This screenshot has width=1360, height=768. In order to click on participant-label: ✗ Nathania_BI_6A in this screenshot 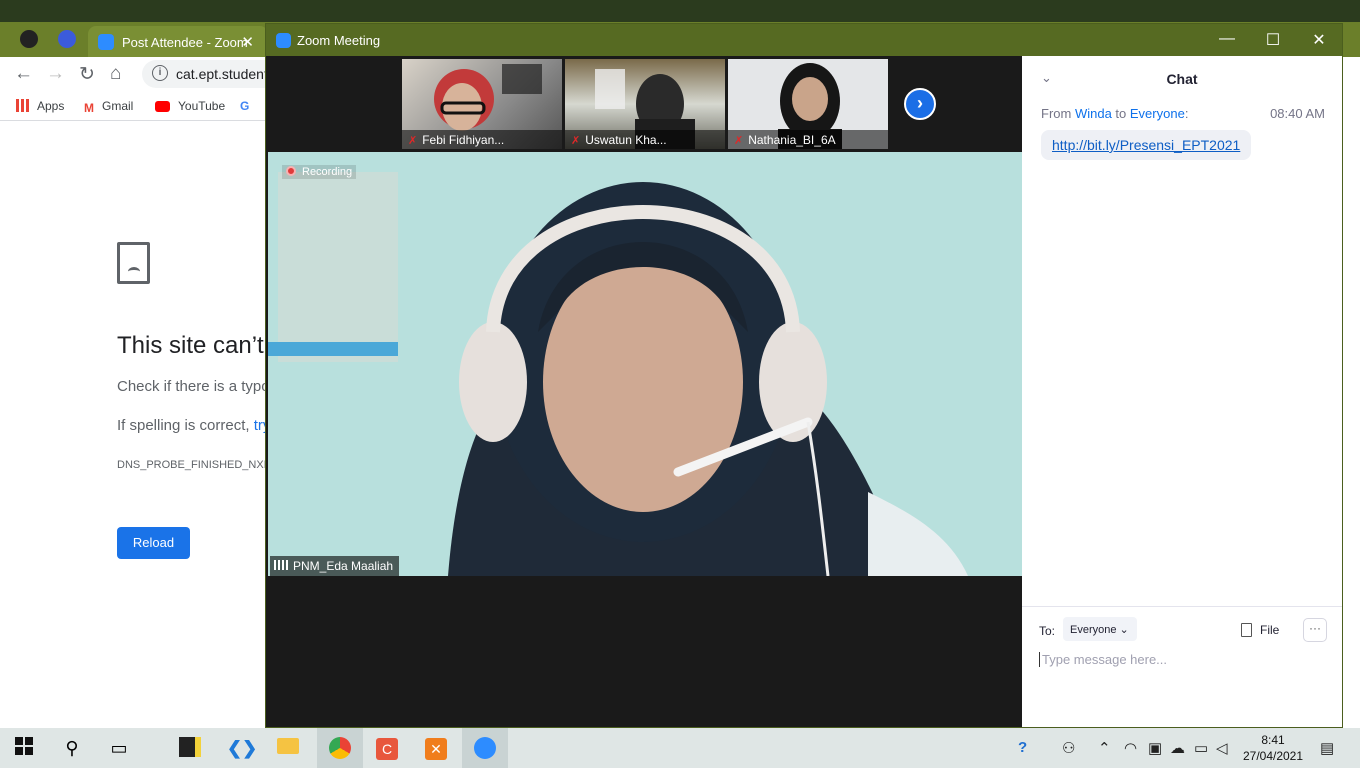, I will do `click(808, 139)`.